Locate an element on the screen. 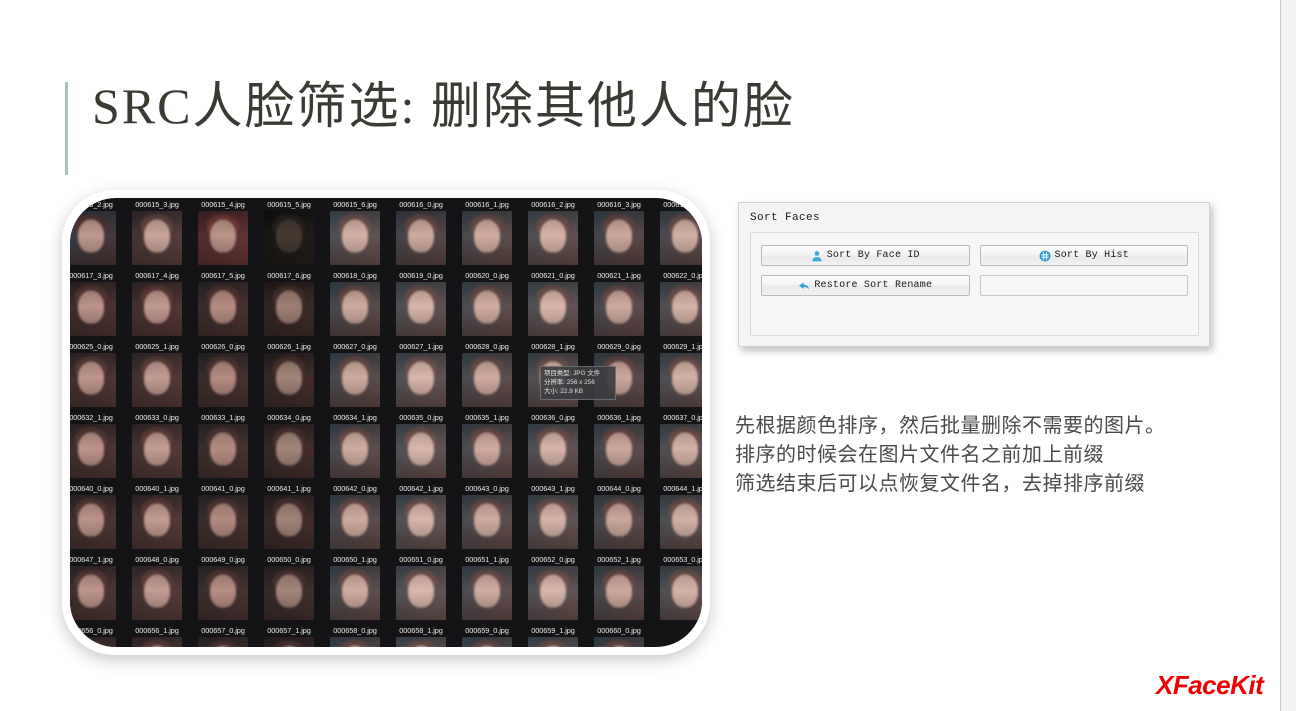 This screenshot has width=1296, height=711. file-grid-cell: 000618_0.jpg is located at coordinates (355, 304).